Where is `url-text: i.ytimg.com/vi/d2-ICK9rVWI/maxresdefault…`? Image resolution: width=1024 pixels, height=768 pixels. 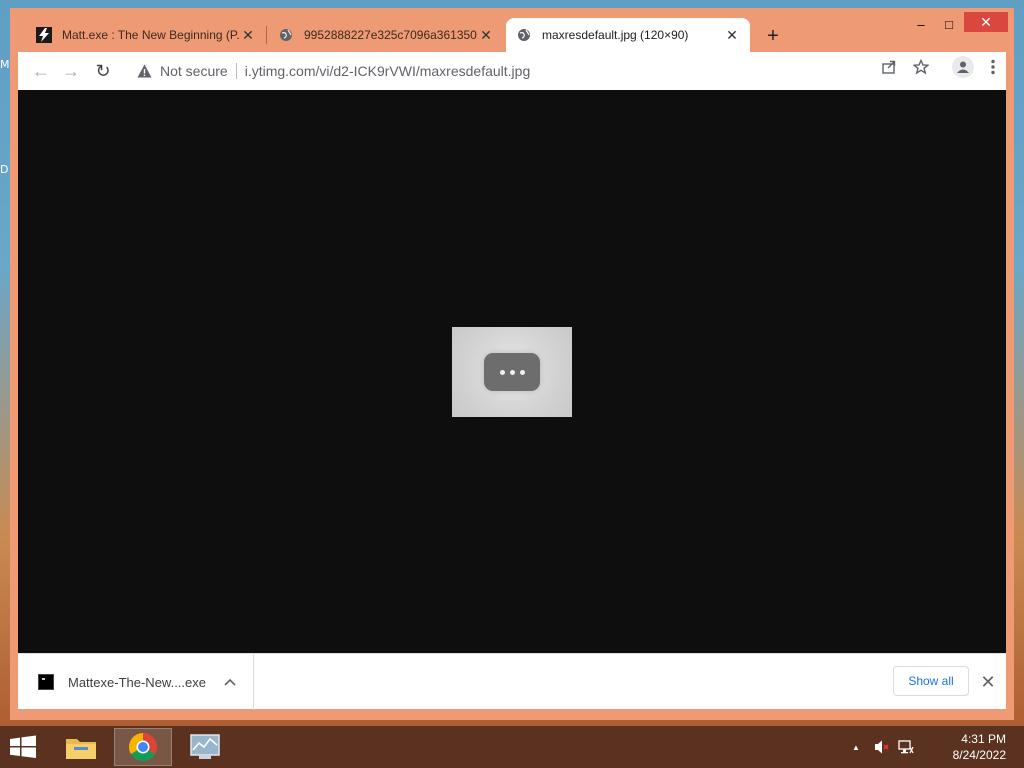 url-text: i.ytimg.com/vi/d2-ICK9rVWI/maxresdefault… is located at coordinates (388, 71).